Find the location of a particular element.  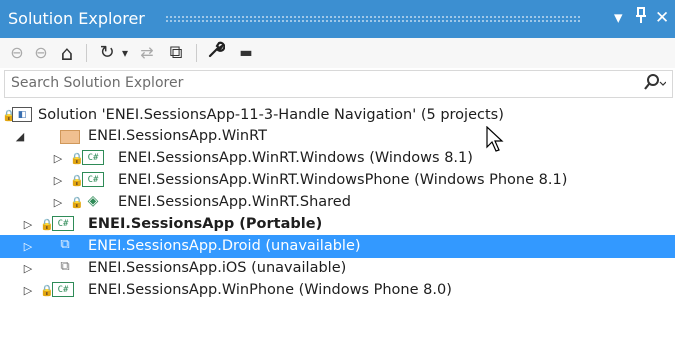

tree-row-ios: ▷ ⧉ ENEI.SessionsApp.iOS (unavailable) is located at coordinates (337, 268).